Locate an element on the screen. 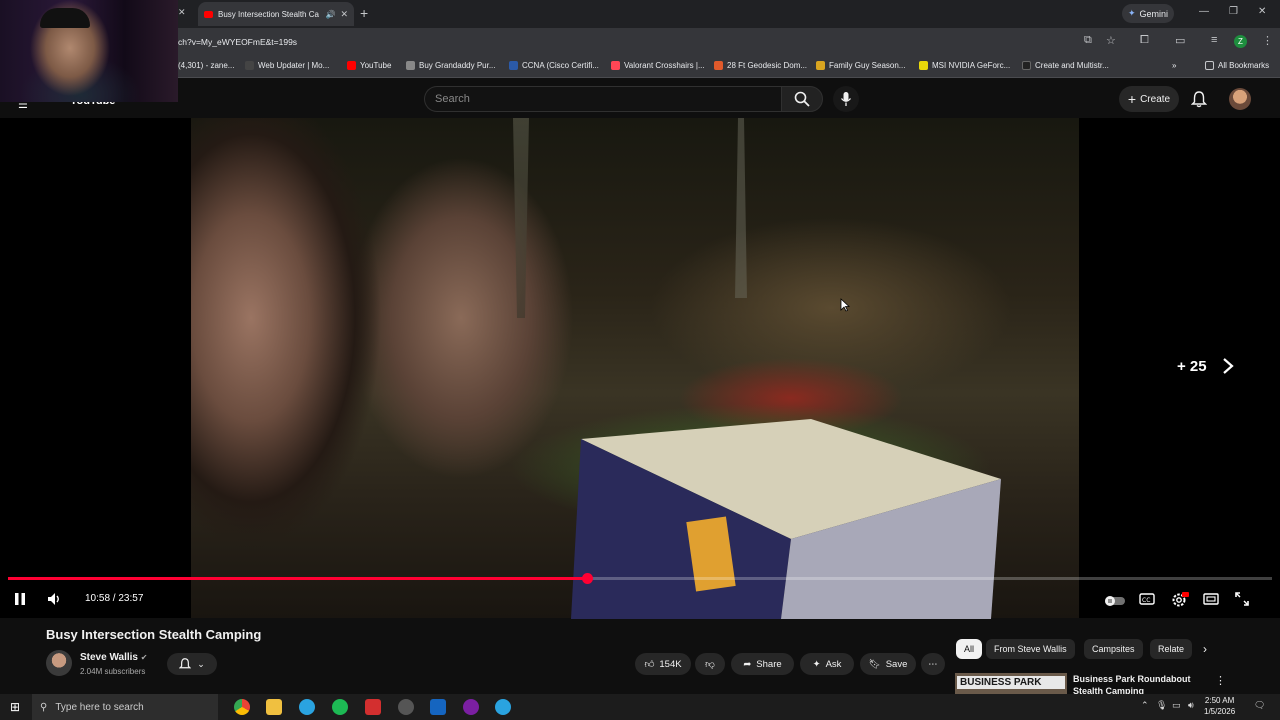 This screenshot has width=1280, height=720. headphones is located at coordinates (65, 18).